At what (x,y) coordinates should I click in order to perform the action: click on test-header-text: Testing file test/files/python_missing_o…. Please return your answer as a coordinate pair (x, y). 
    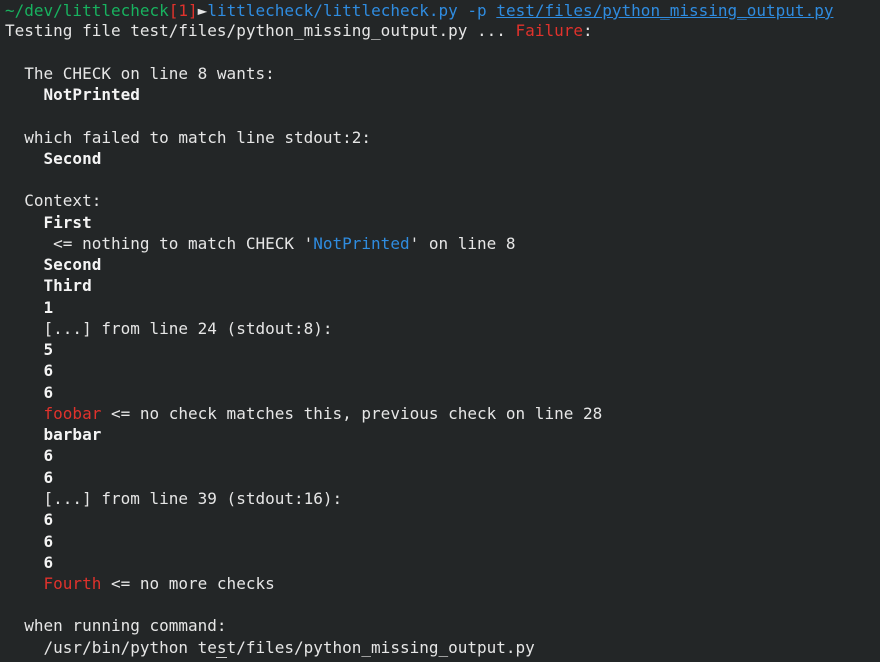
    Looking at the image, I should click on (260, 30).